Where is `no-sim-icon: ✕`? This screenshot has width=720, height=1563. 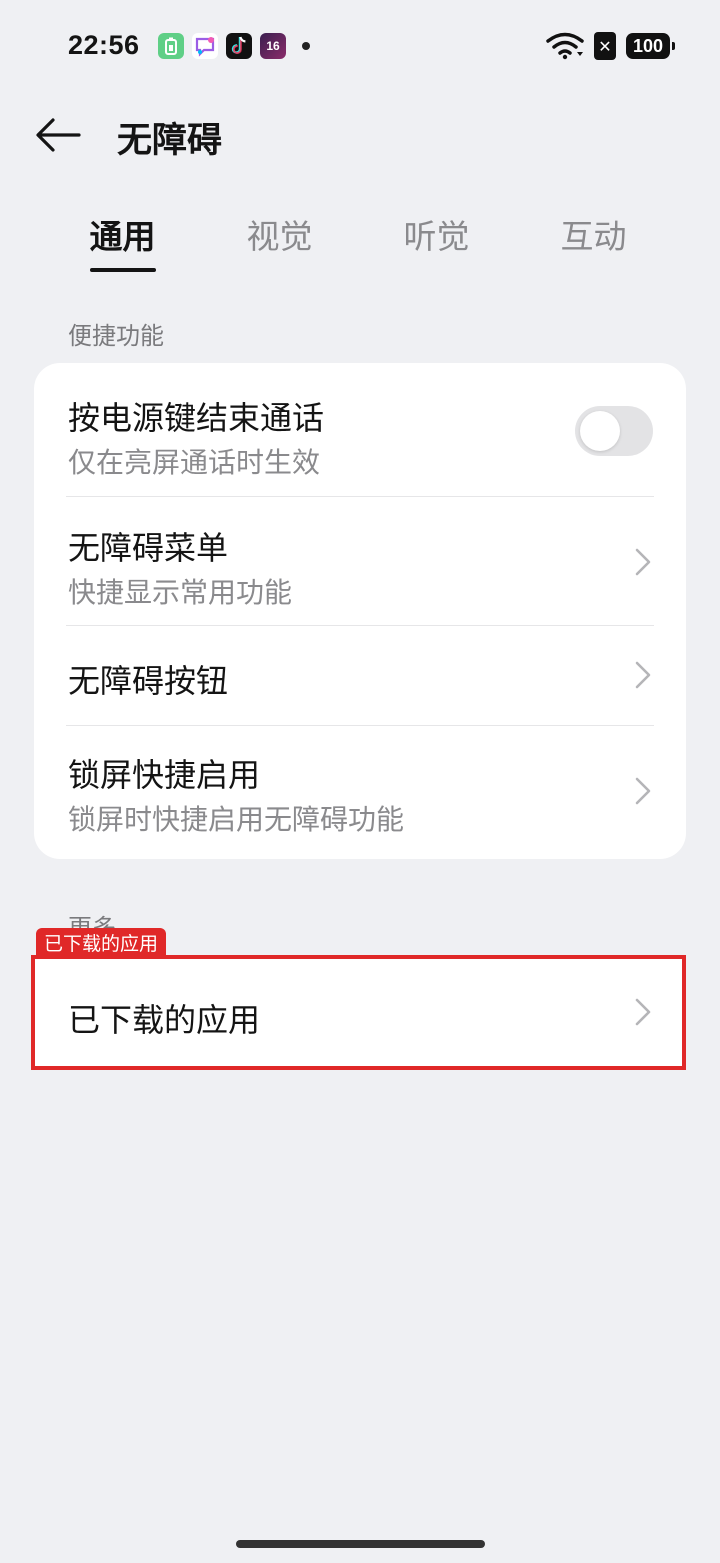
no-sim-icon: ✕ is located at coordinates (605, 46).